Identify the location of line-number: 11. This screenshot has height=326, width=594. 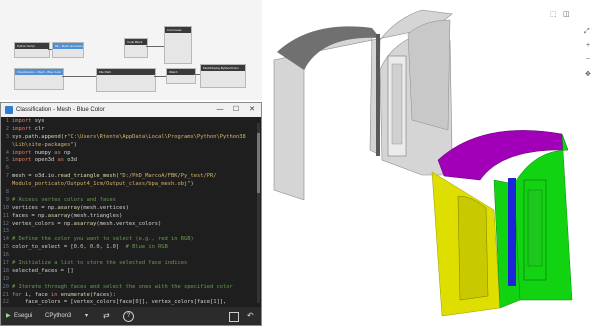
(6, 215).